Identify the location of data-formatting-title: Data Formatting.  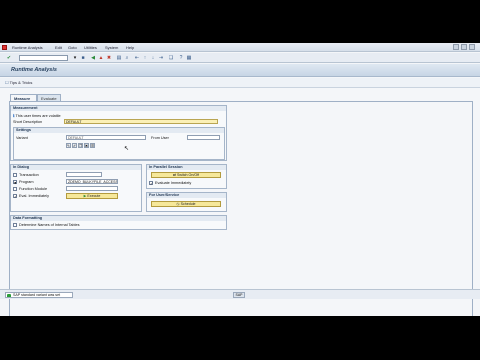
(118, 218).